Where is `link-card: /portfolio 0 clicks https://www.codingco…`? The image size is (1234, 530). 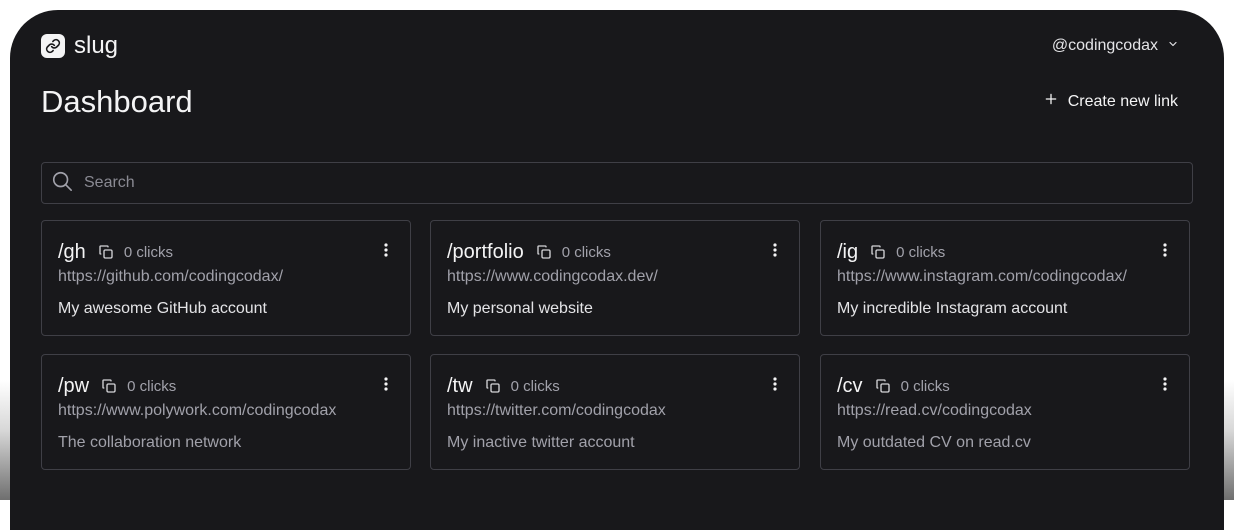
link-card: /portfolio 0 clicks https://www.codingco… is located at coordinates (615, 278).